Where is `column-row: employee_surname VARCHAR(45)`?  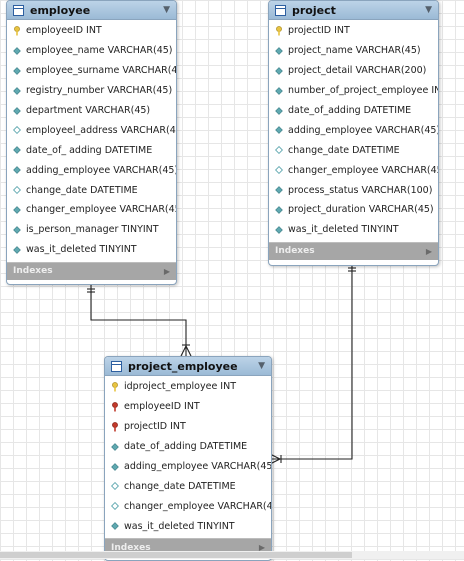
column-row: employee_surname VARCHAR(45) is located at coordinates (91, 71).